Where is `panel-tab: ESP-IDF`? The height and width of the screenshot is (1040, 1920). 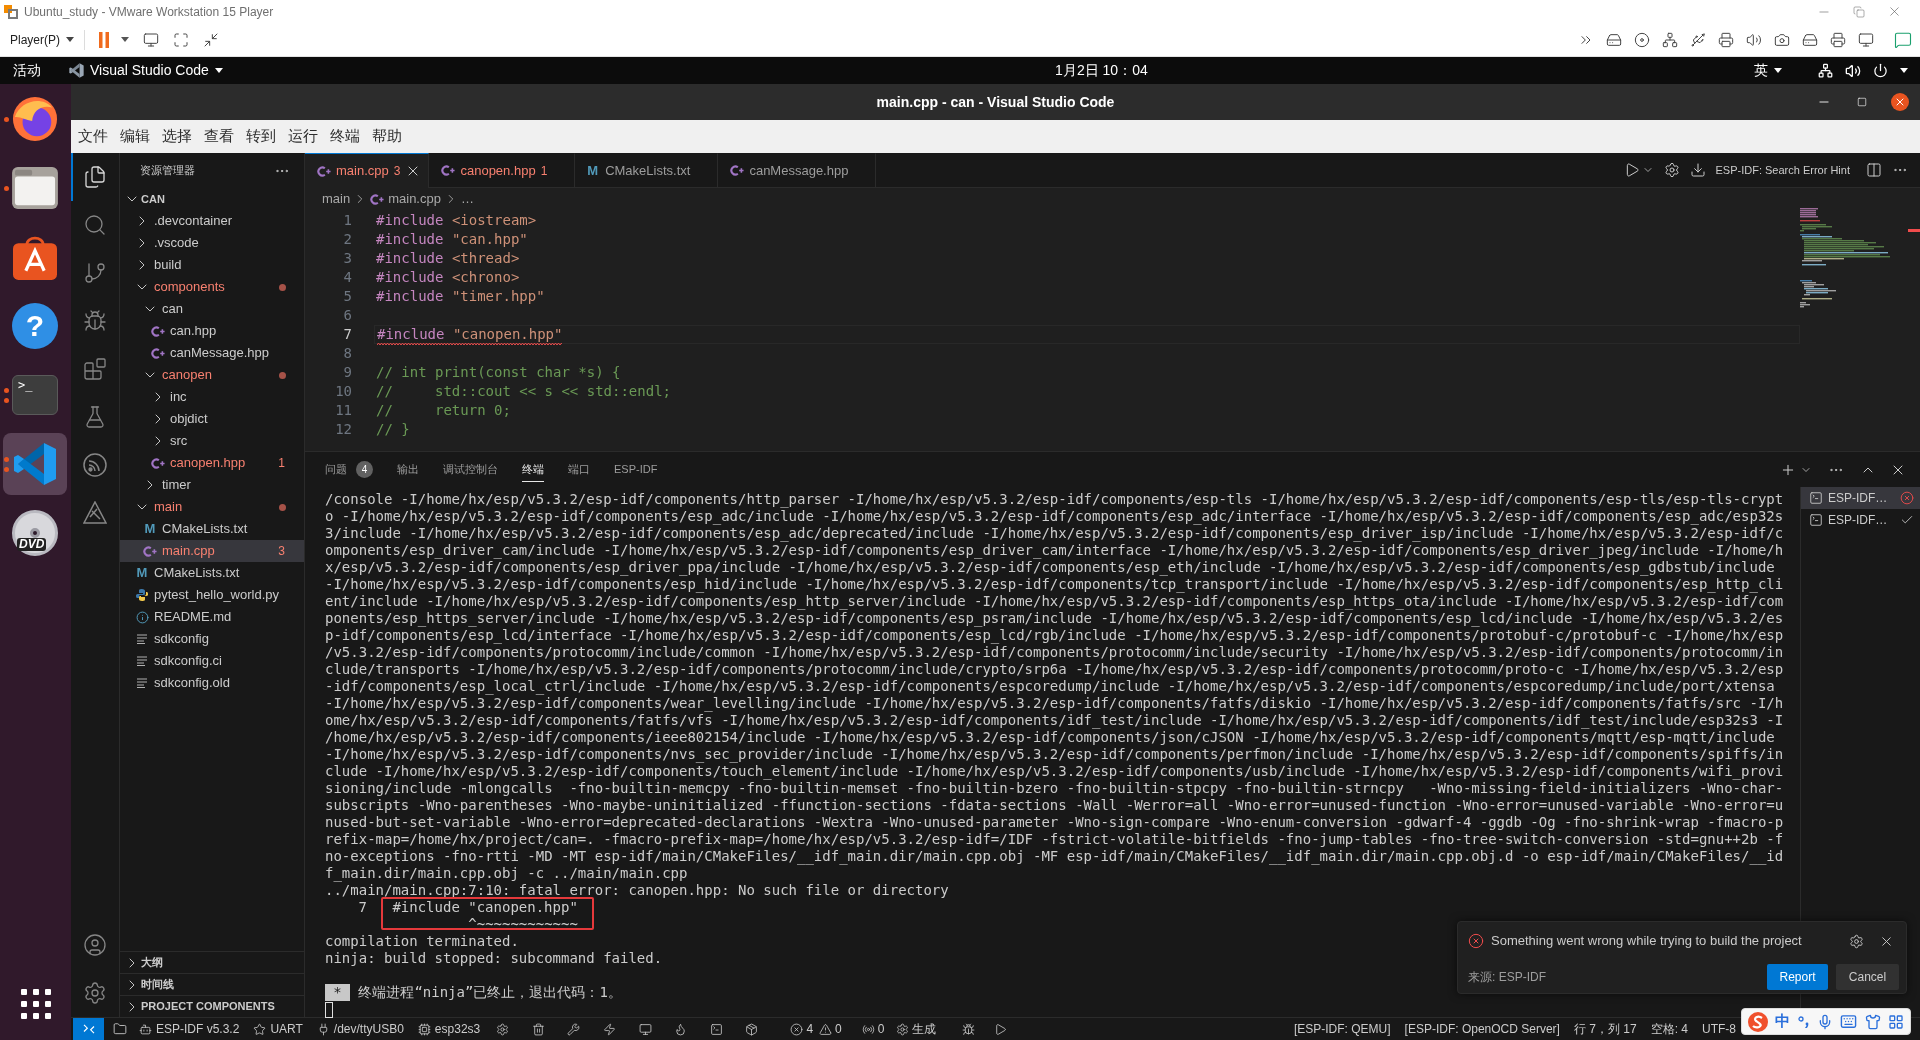
panel-tab: ESP-IDF is located at coordinates (636, 469).